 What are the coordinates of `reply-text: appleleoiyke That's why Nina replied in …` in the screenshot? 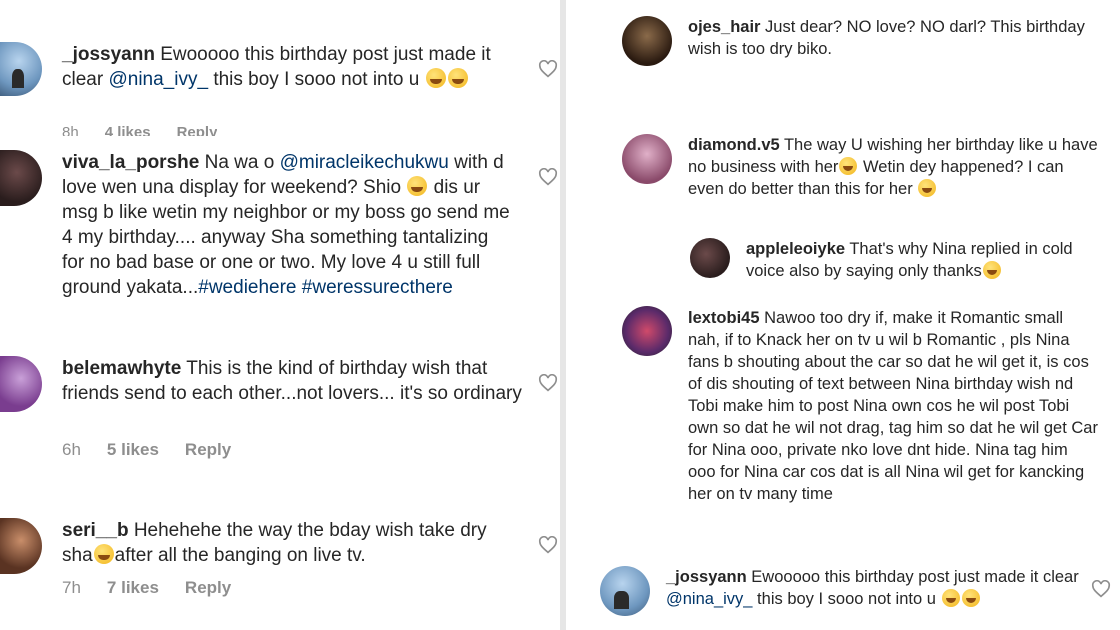 It's located at (909, 260).